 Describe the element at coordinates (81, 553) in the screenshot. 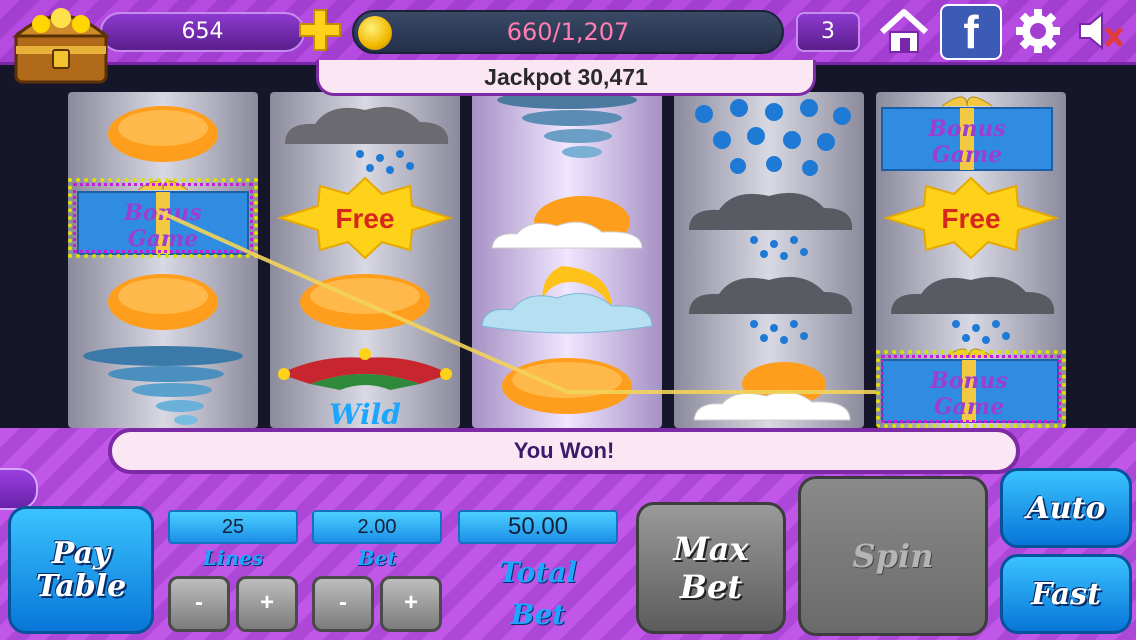

I see `pay-table-line1: Pay` at that location.